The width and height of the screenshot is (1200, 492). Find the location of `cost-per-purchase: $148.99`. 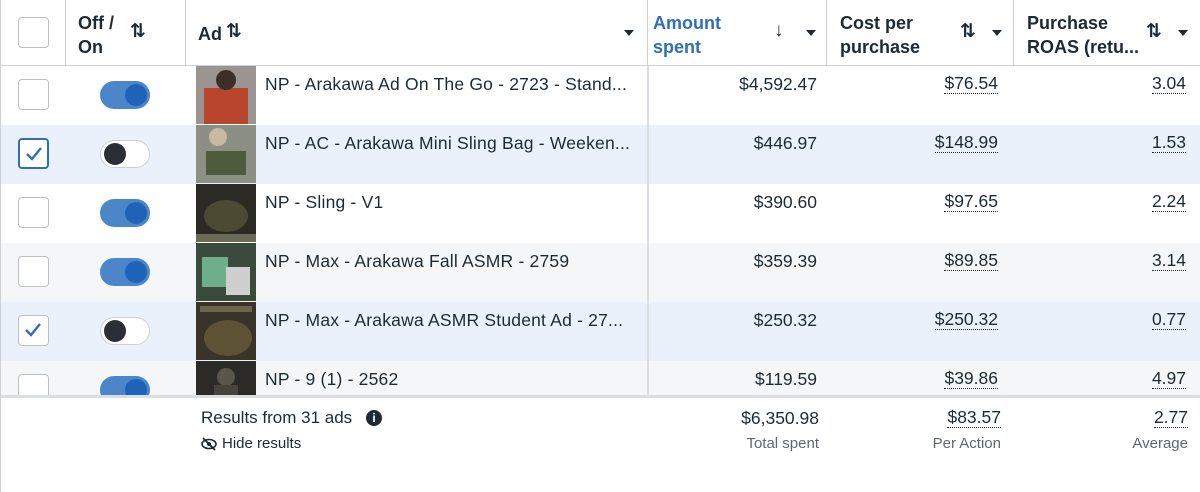

cost-per-purchase: $148.99 is located at coordinates (966, 143).